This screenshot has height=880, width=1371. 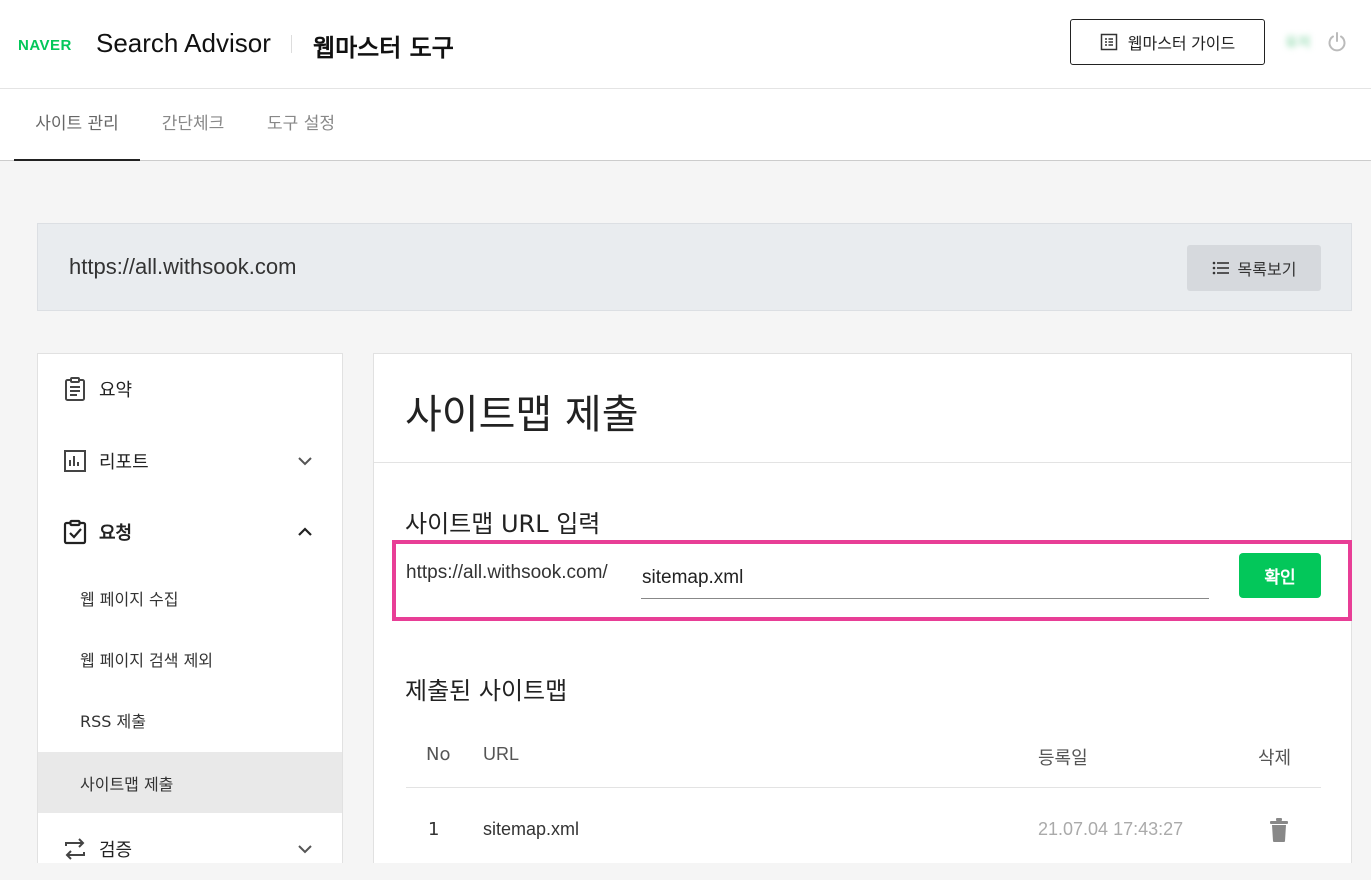 I want to click on top-bar: NAVER Search Advisor 웹마스터 도구 웹마스터 가이드 유저, so click(x=685, y=44).